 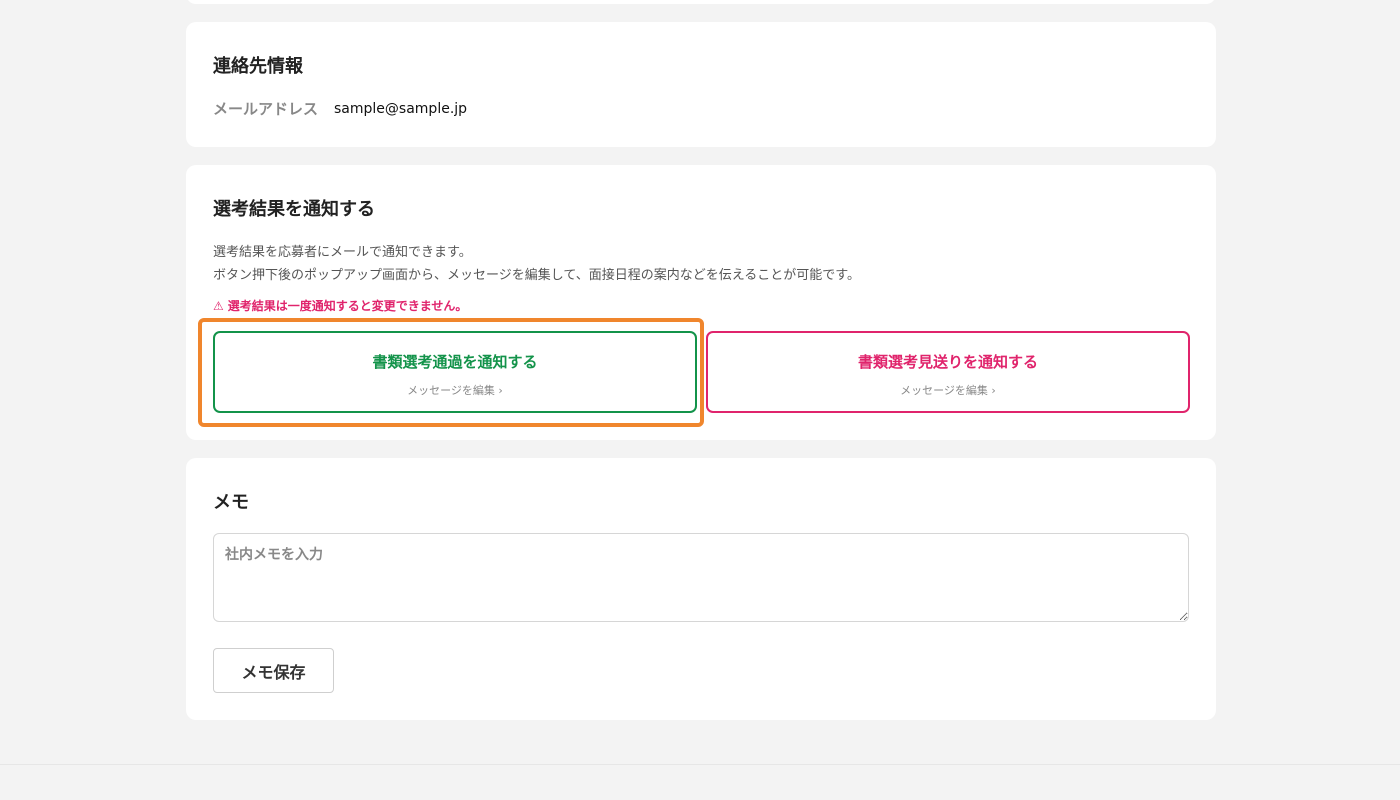 I want to click on previous-card, so click(x=701, y=2).